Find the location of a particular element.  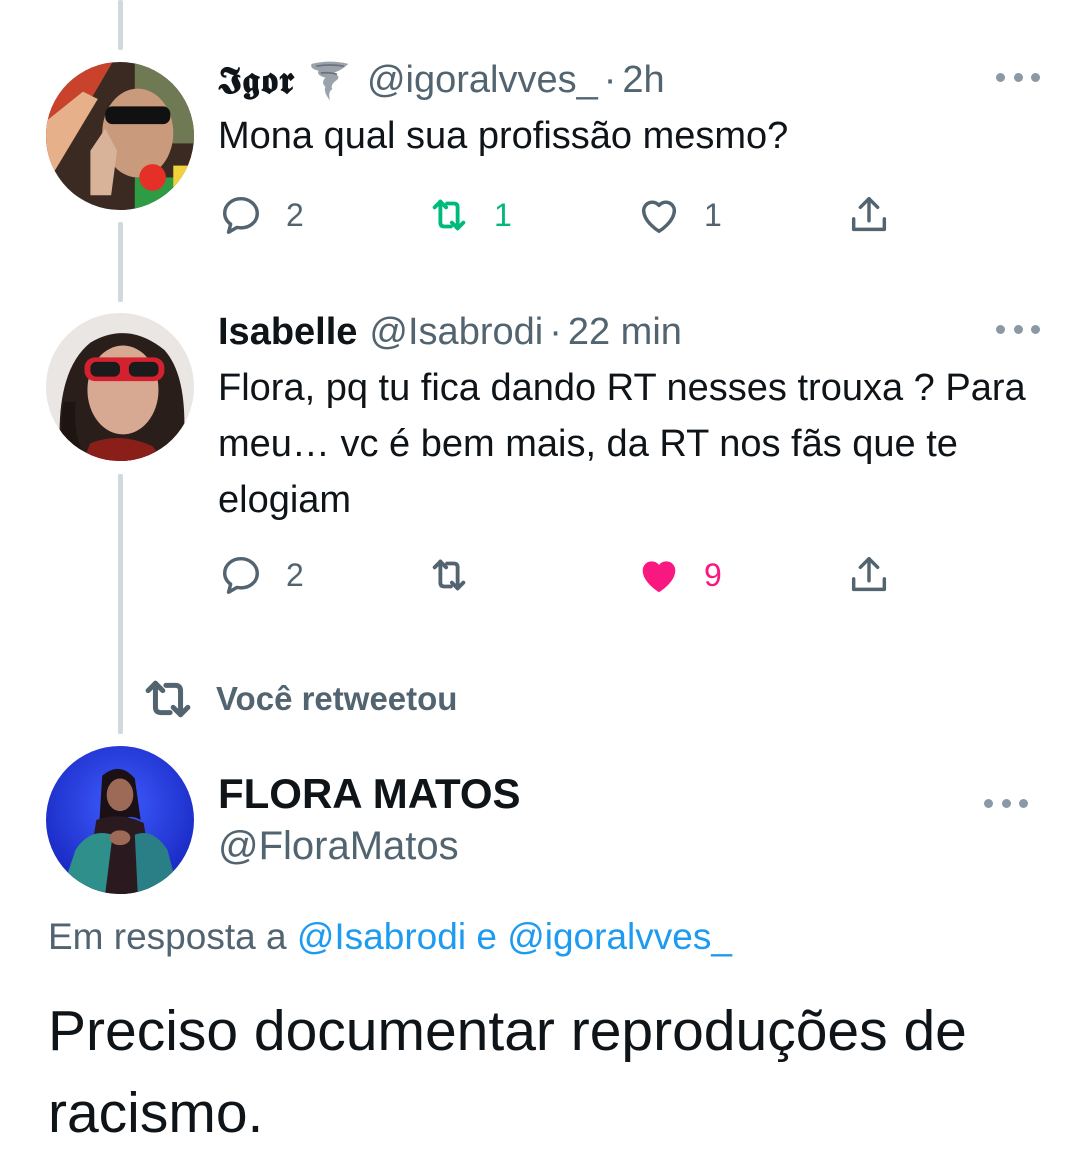

avatar-isabelle is located at coordinates (120, 387).